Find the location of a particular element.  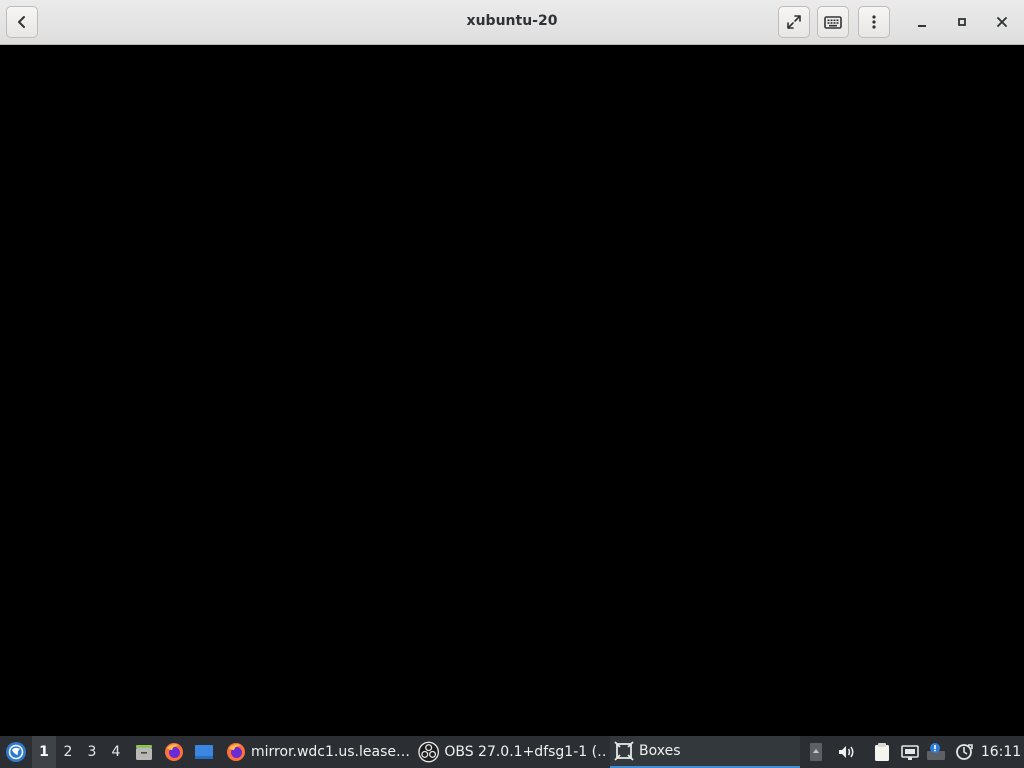

clipboard-button is located at coordinates (882, 752).